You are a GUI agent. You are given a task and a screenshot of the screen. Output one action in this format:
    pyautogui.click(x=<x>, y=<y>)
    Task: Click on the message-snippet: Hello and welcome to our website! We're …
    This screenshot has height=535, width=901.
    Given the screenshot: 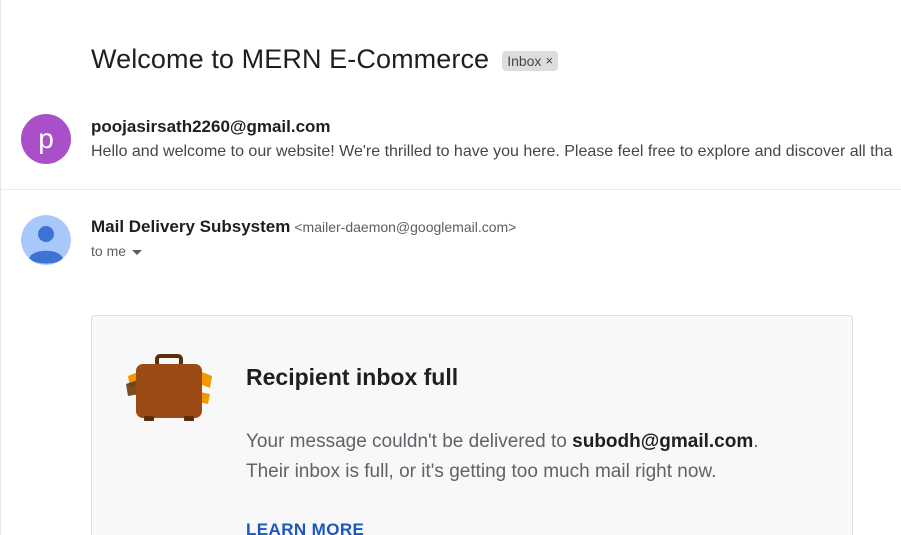 What is the action you would take?
    pyautogui.click(x=496, y=152)
    